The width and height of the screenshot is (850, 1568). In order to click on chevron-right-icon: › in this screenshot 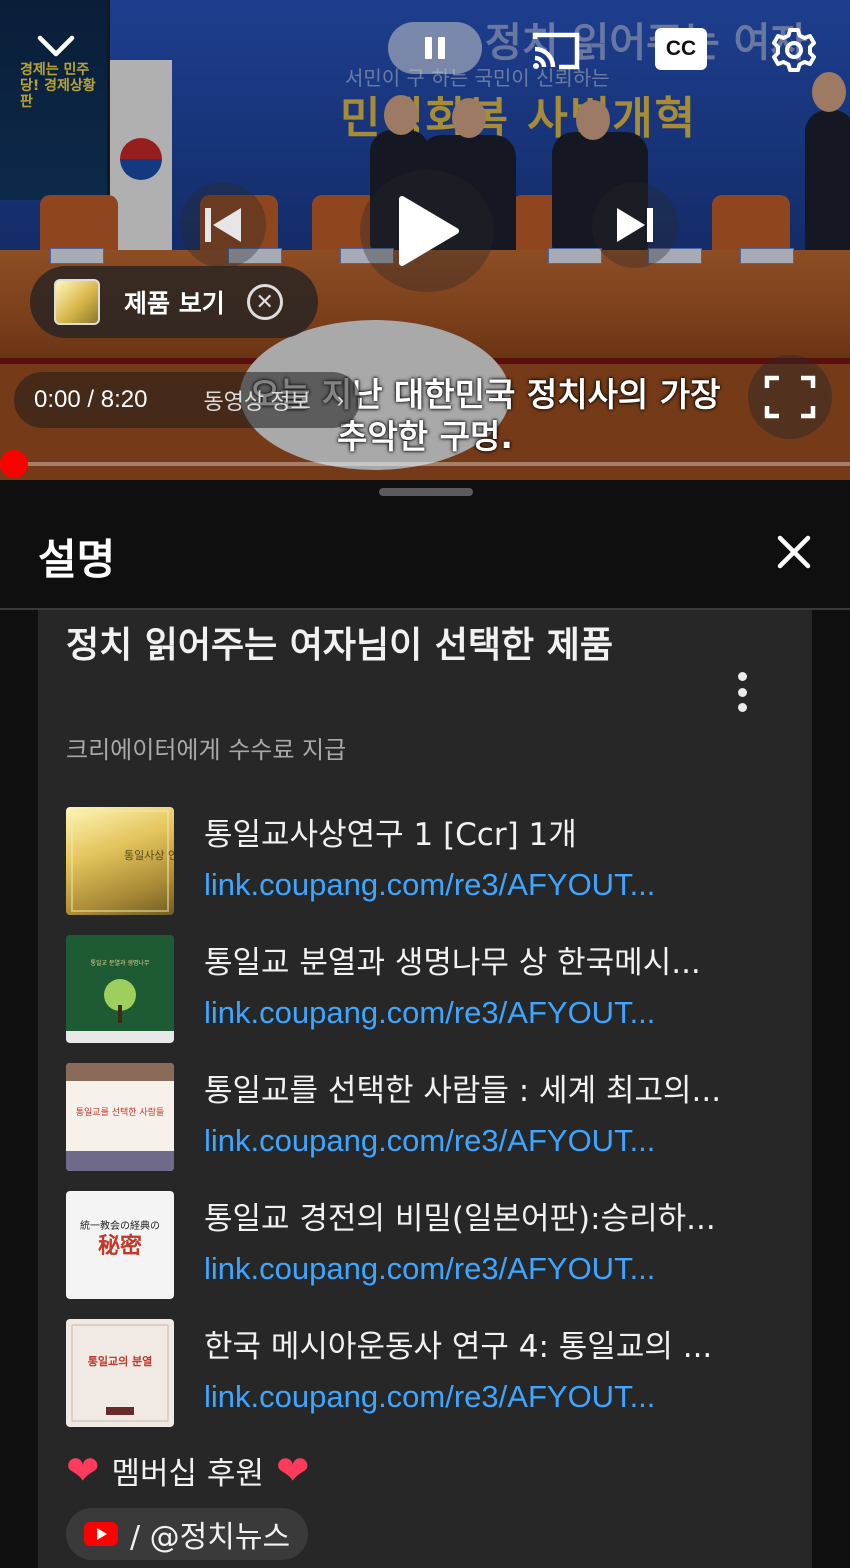, I will do `click(340, 399)`.